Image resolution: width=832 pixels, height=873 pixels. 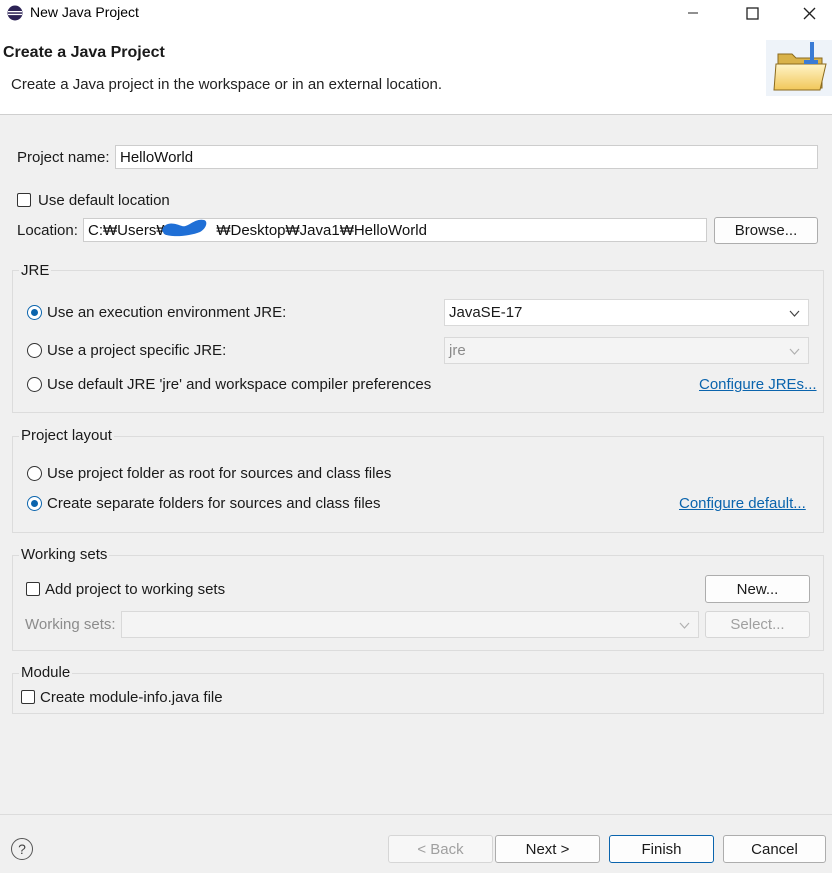 What do you see at coordinates (131, 697) in the screenshot?
I see `create-module-info-label: Create module-info.java file` at bounding box center [131, 697].